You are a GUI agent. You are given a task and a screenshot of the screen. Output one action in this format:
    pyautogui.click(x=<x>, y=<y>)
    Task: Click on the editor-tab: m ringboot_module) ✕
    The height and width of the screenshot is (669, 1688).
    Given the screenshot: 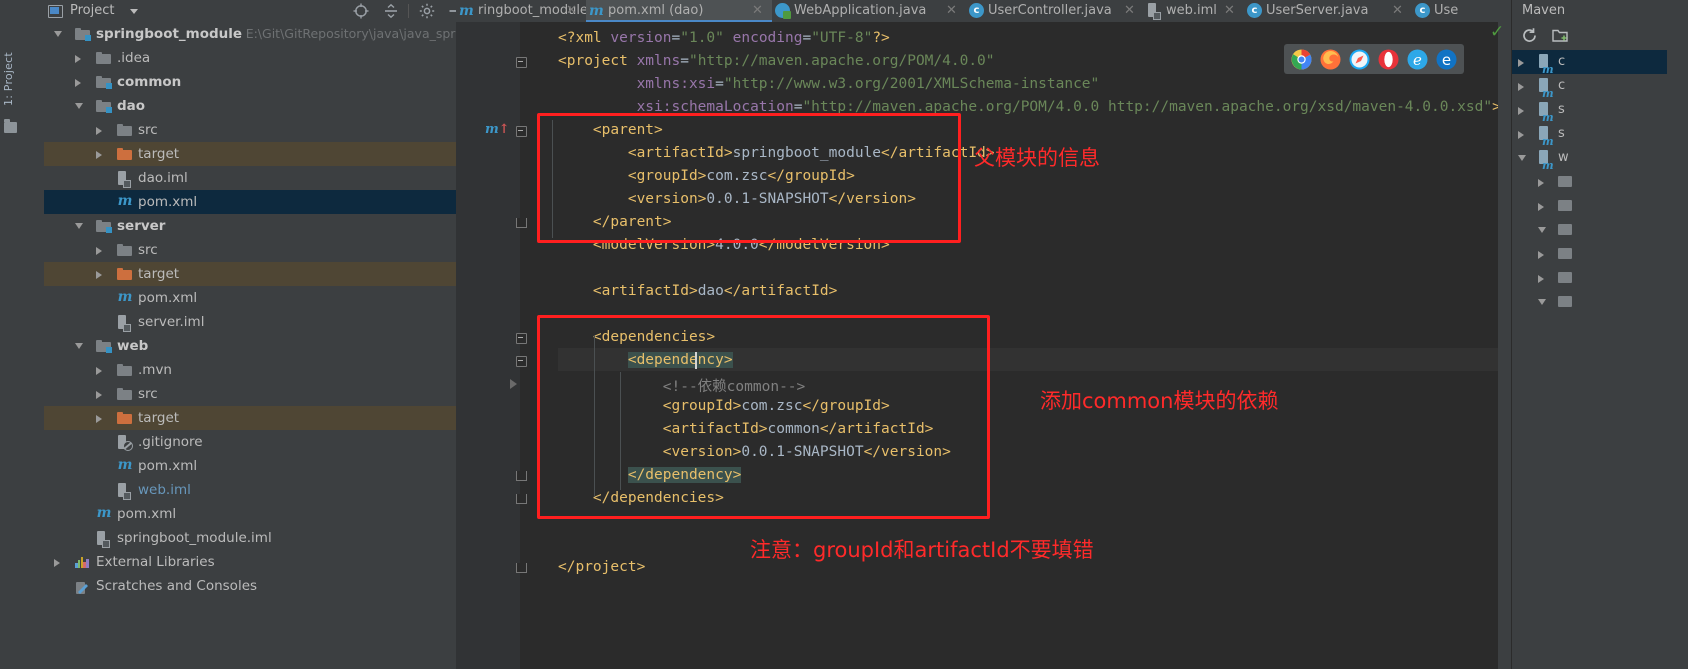 What is the action you would take?
    pyautogui.click(x=524, y=11)
    